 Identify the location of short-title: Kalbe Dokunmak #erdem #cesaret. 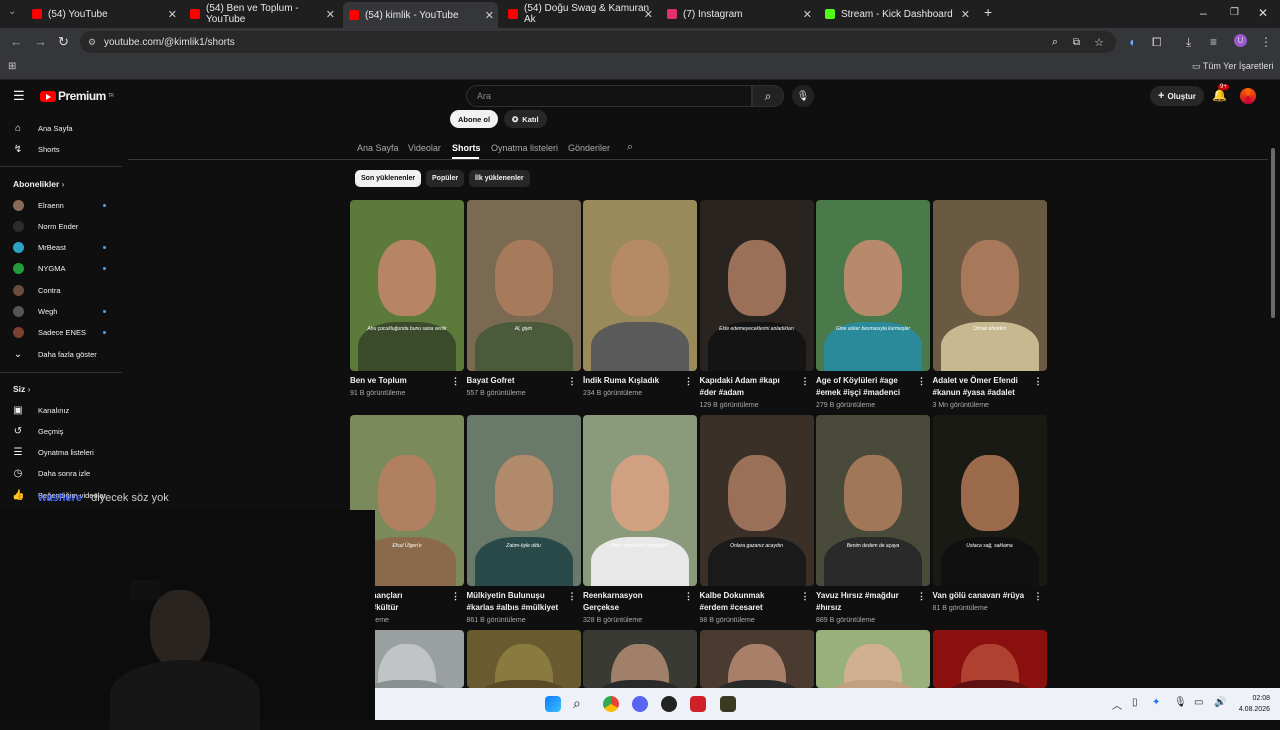
(750, 602).